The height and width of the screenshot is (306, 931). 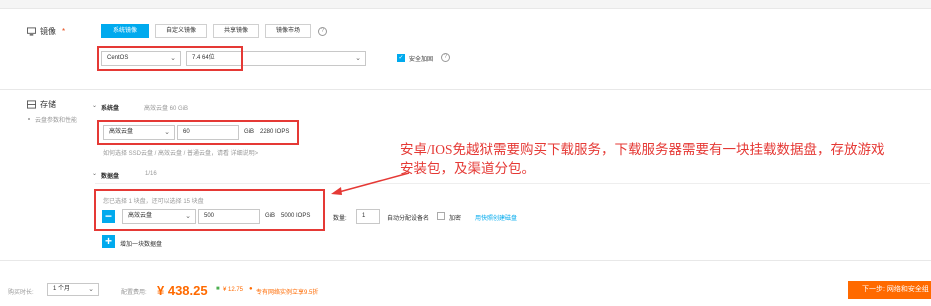 What do you see at coordinates (421, 60) in the screenshot?
I see `security-label: 安全加固` at bounding box center [421, 60].